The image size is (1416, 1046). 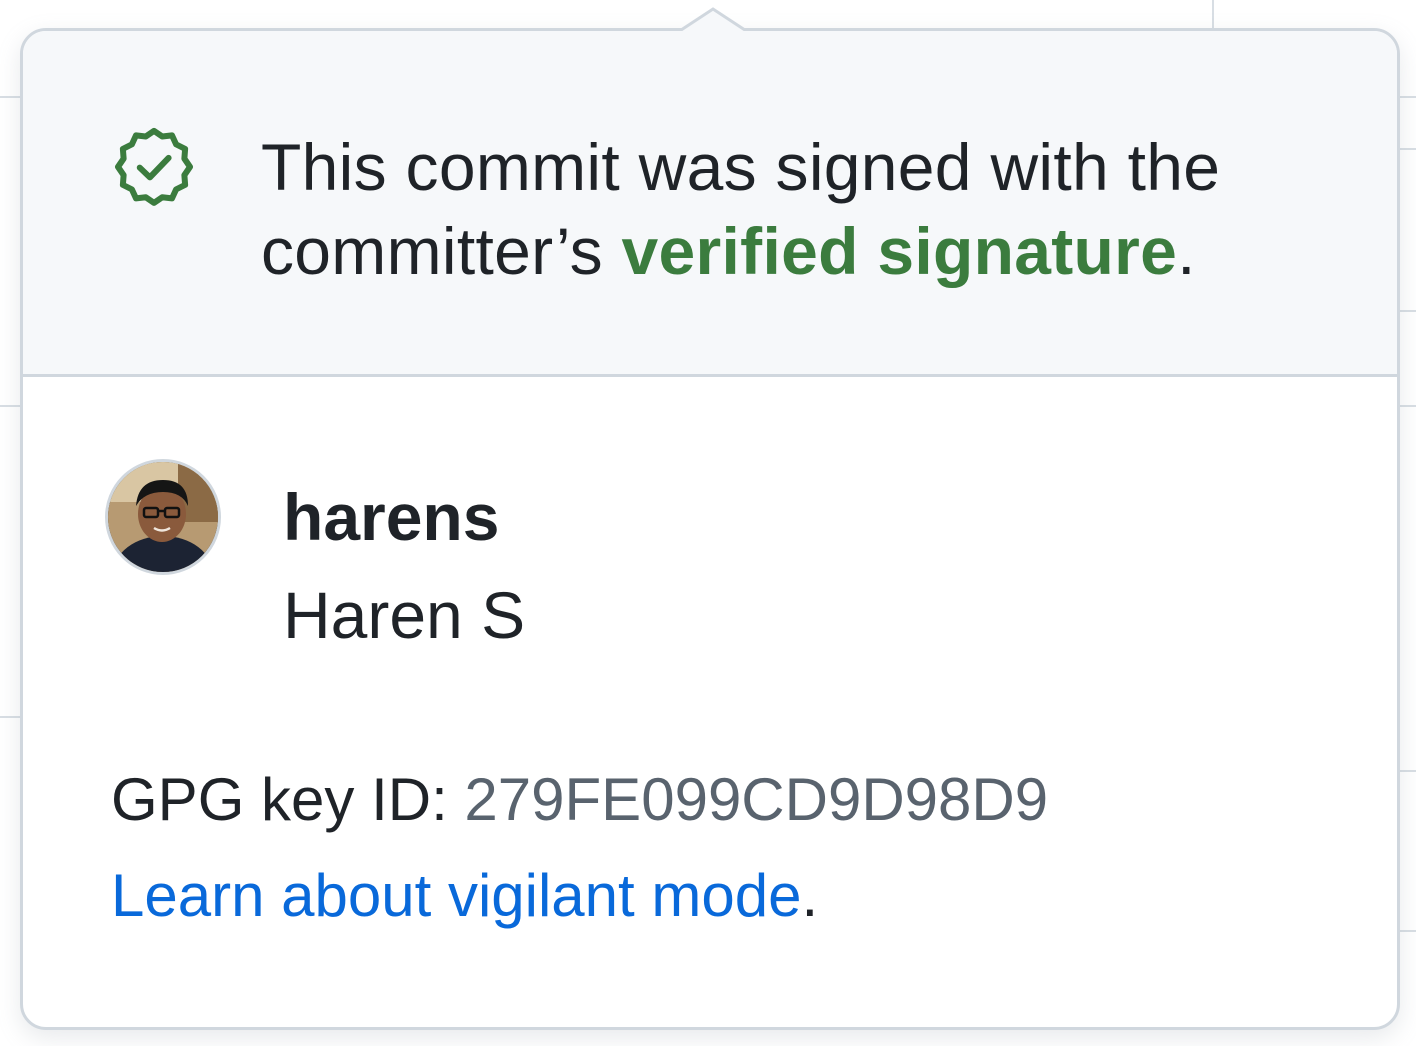 I want to click on avatar, so click(x=163, y=517).